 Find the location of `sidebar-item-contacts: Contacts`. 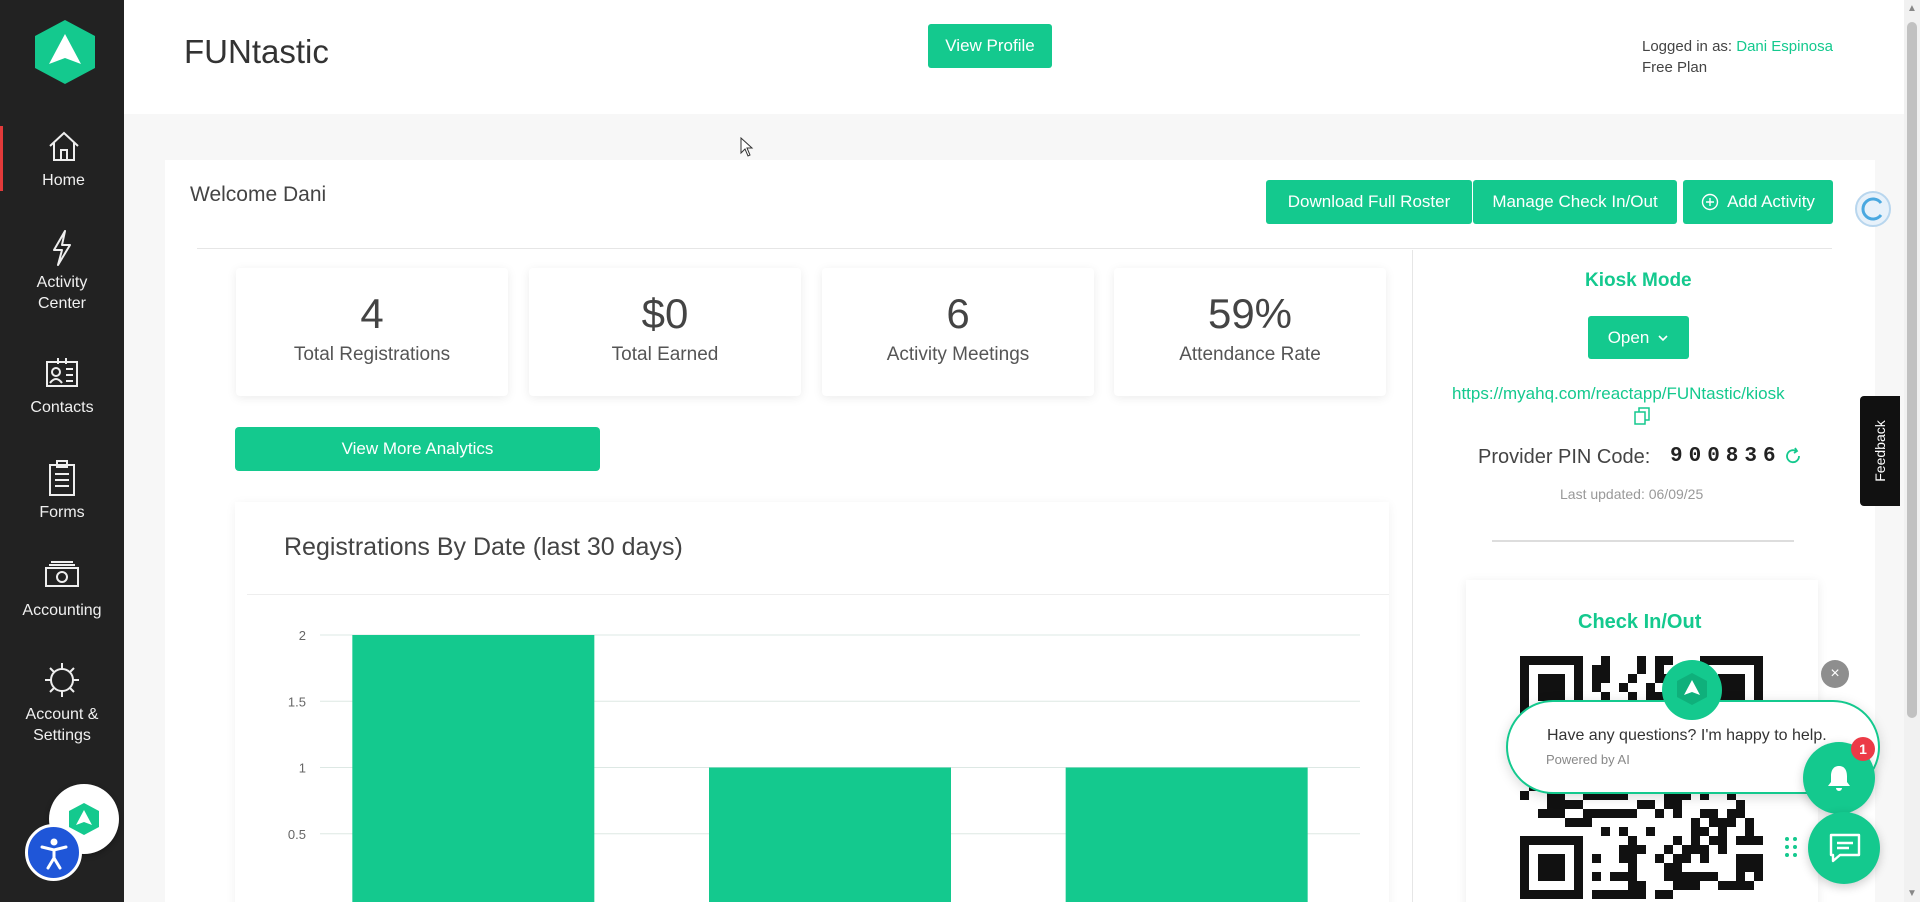

sidebar-item-contacts: Contacts is located at coordinates (62, 385).